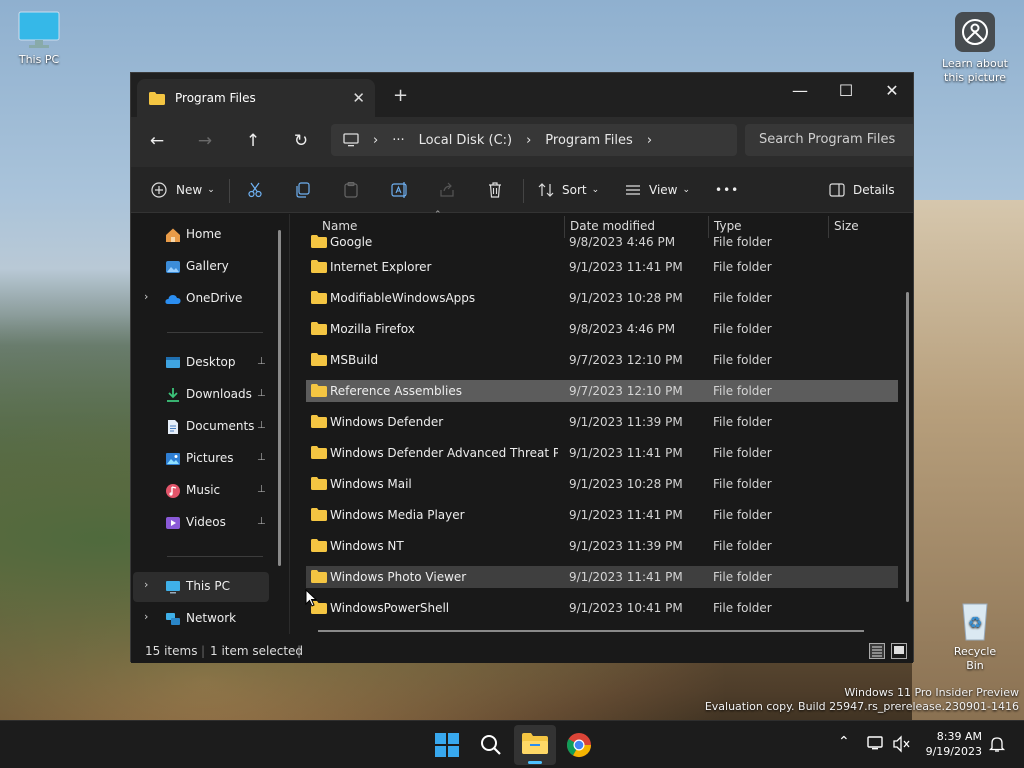  What do you see at coordinates (663, 190) in the screenshot?
I see `view-label: View` at bounding box center [663, 190].